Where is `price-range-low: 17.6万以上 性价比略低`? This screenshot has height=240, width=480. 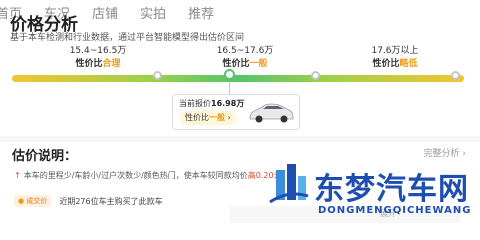
price-range-low: 17.6万以上 性价比略低 is located at coordinates (395, 58).